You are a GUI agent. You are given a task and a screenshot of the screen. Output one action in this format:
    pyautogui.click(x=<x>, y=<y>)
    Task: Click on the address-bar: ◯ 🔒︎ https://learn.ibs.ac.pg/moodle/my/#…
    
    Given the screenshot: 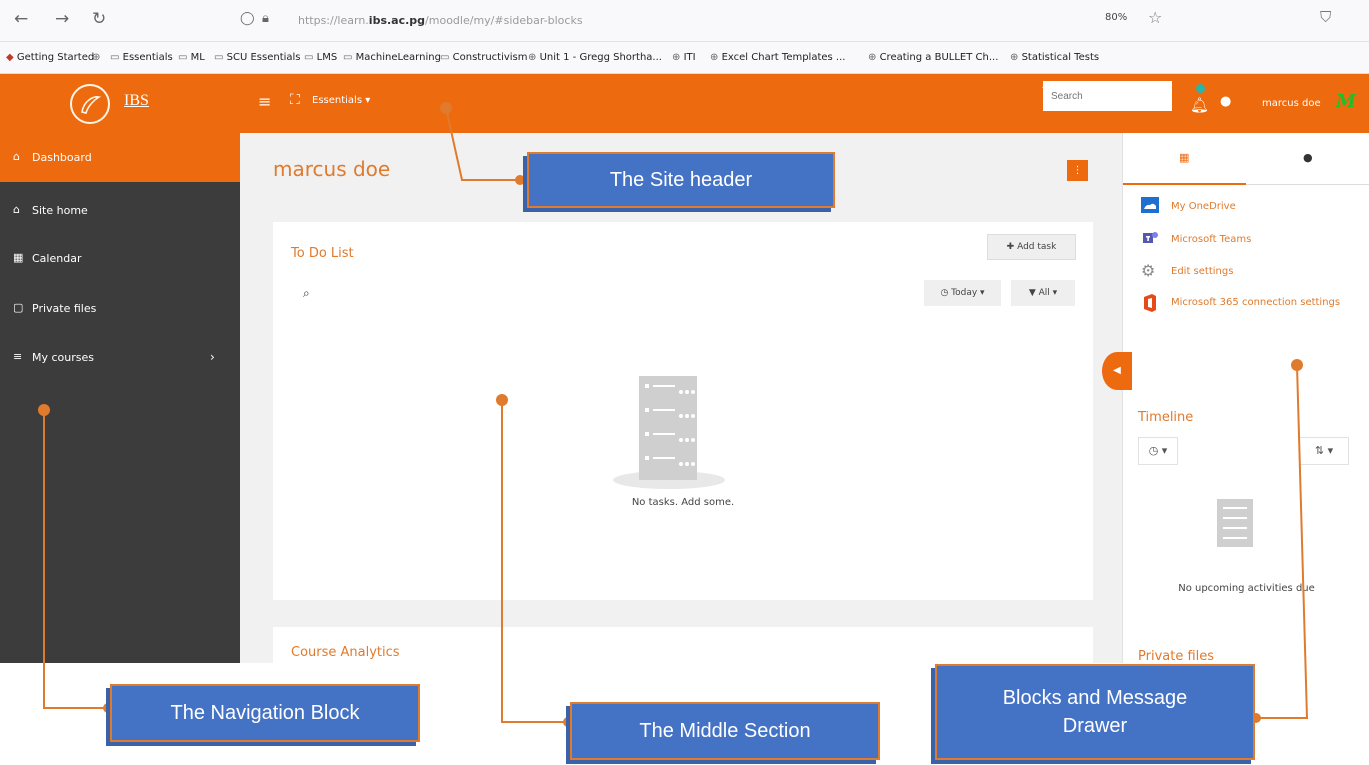 What is the action you would take?
    pyautogui.click(x=790, y=21)
    